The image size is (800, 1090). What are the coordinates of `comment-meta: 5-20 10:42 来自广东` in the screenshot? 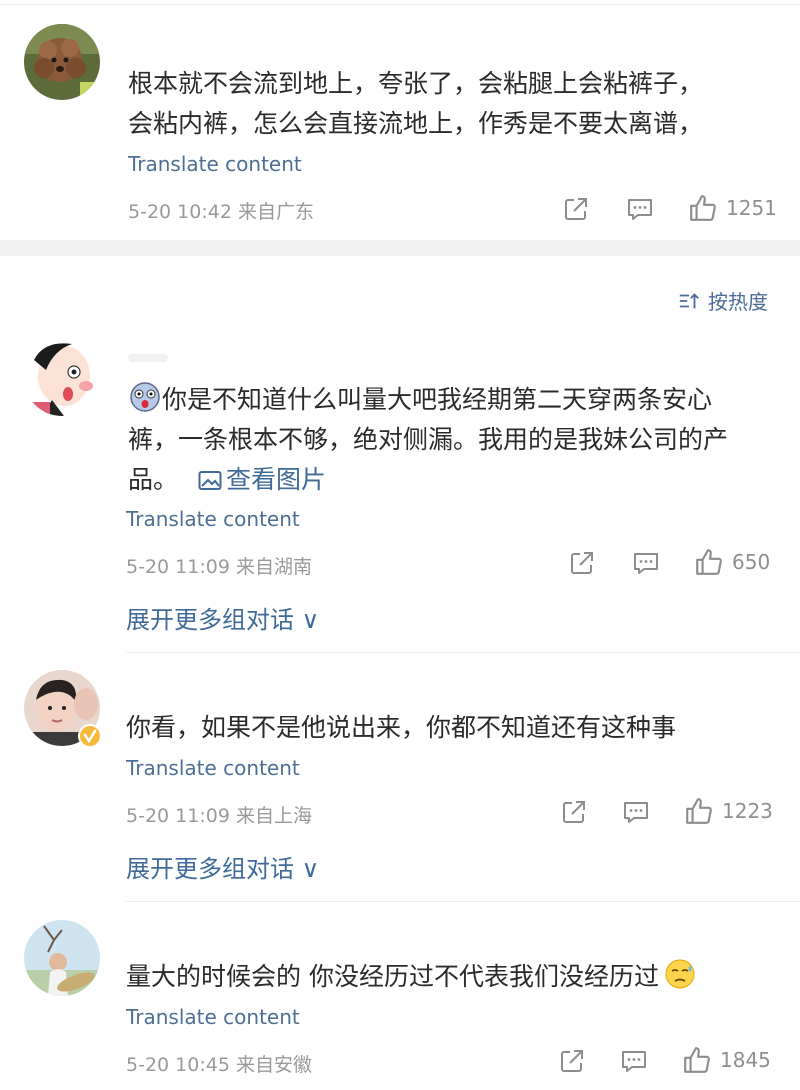 It's located at (221, 210).